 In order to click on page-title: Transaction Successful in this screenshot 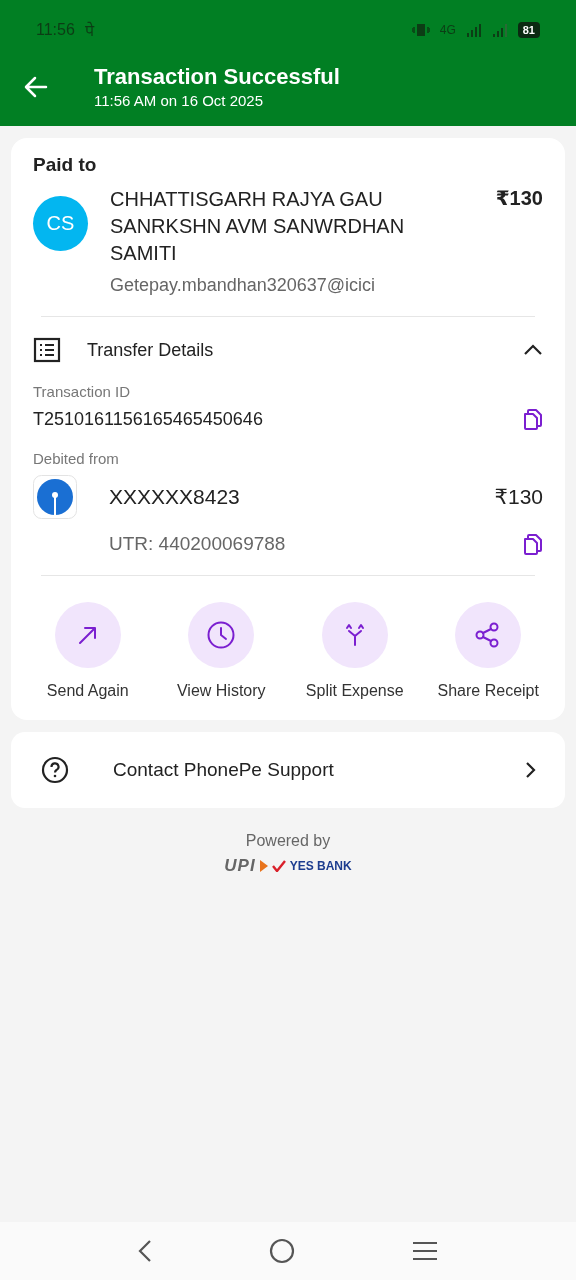, I will do `click(217, 77)`.